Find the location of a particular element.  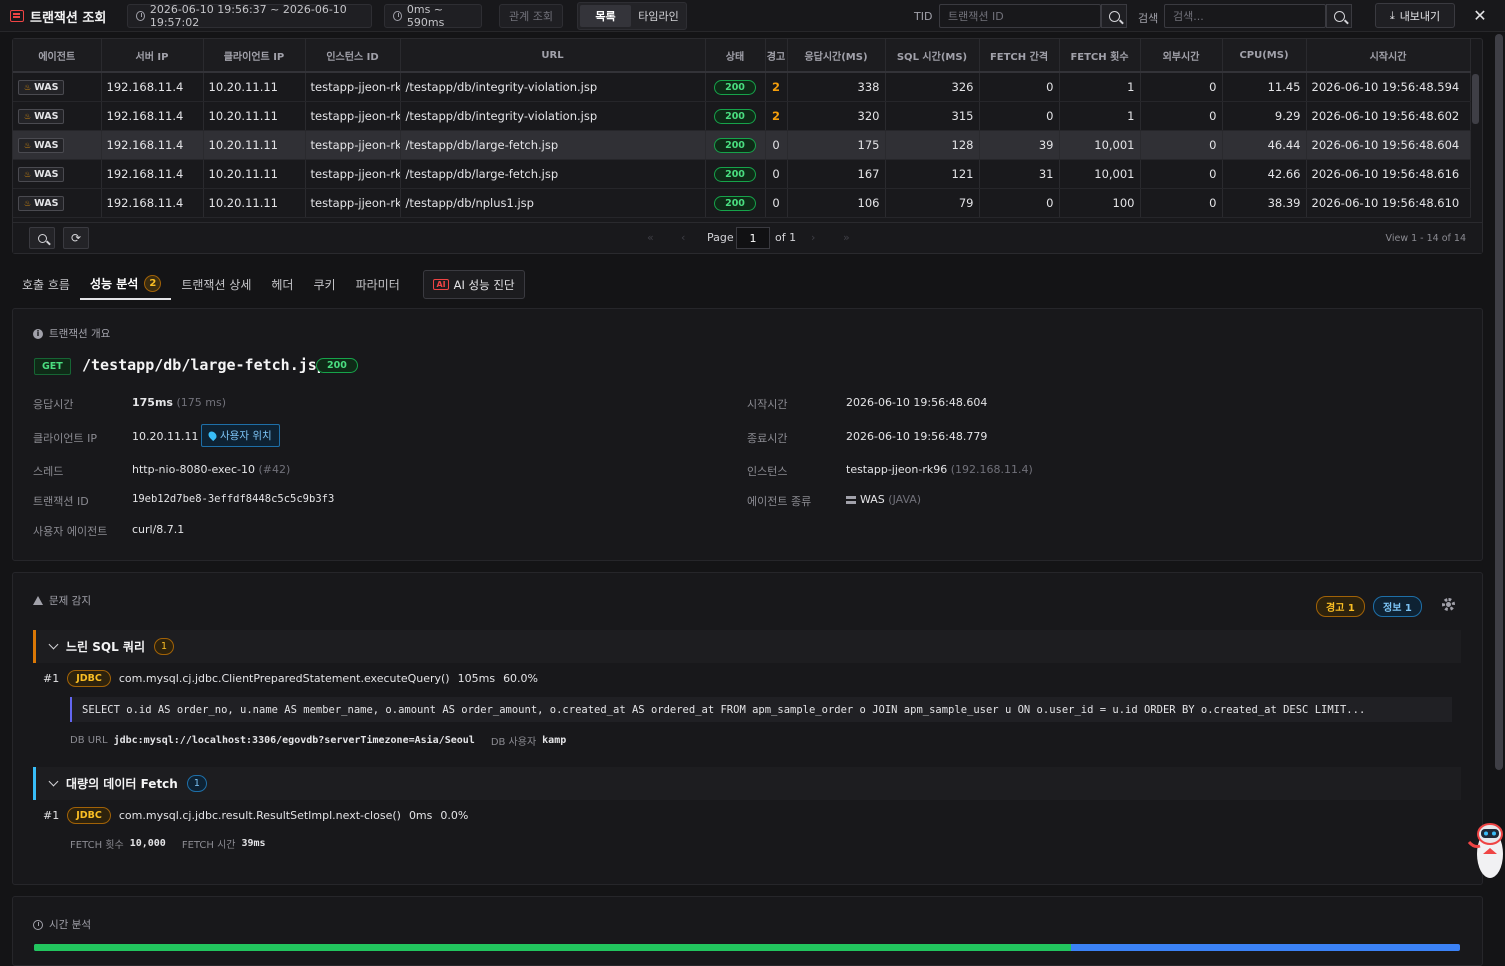

zoom-button is located at coordinates (42, 238).